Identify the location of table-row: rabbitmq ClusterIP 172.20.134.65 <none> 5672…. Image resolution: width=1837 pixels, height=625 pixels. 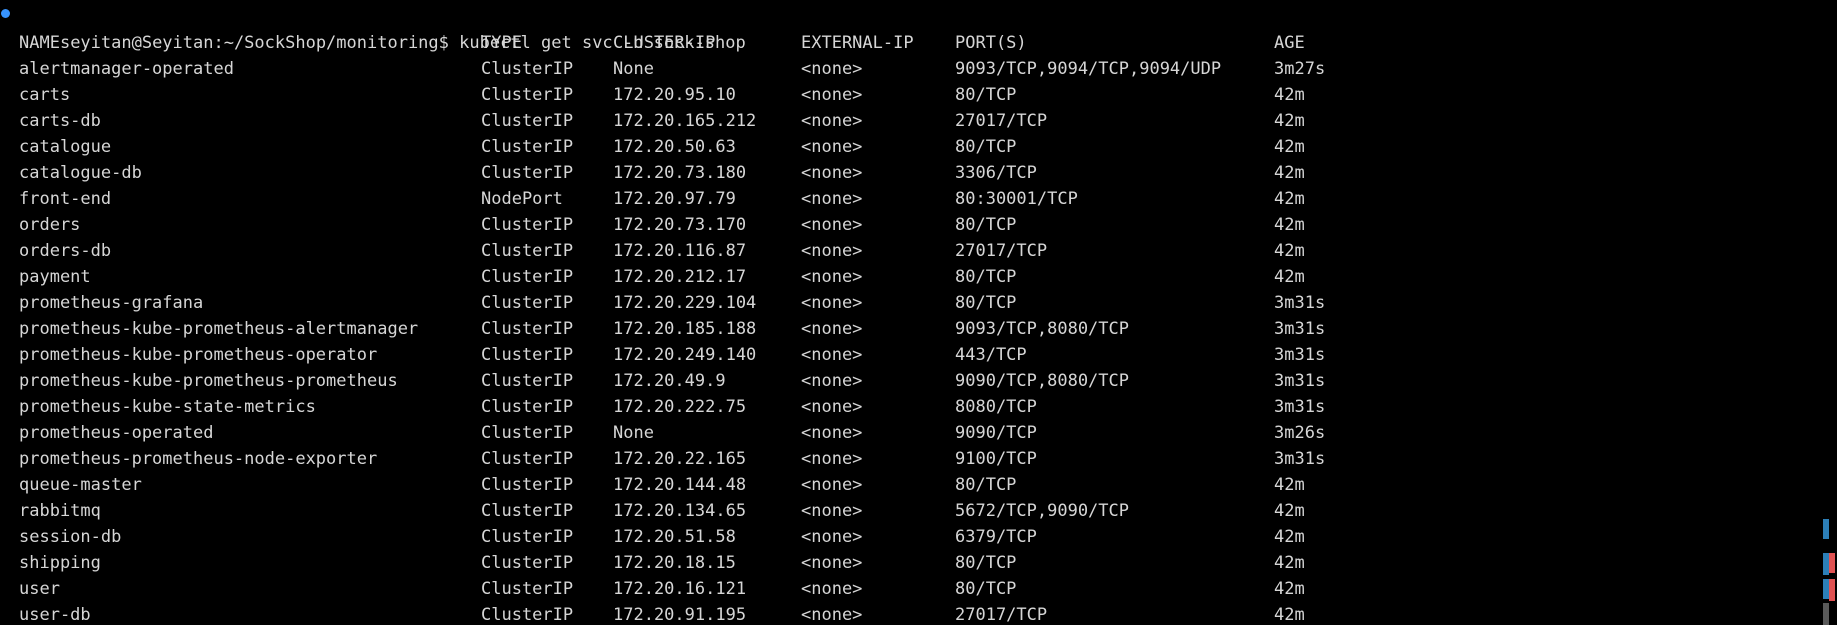
(719, 511).